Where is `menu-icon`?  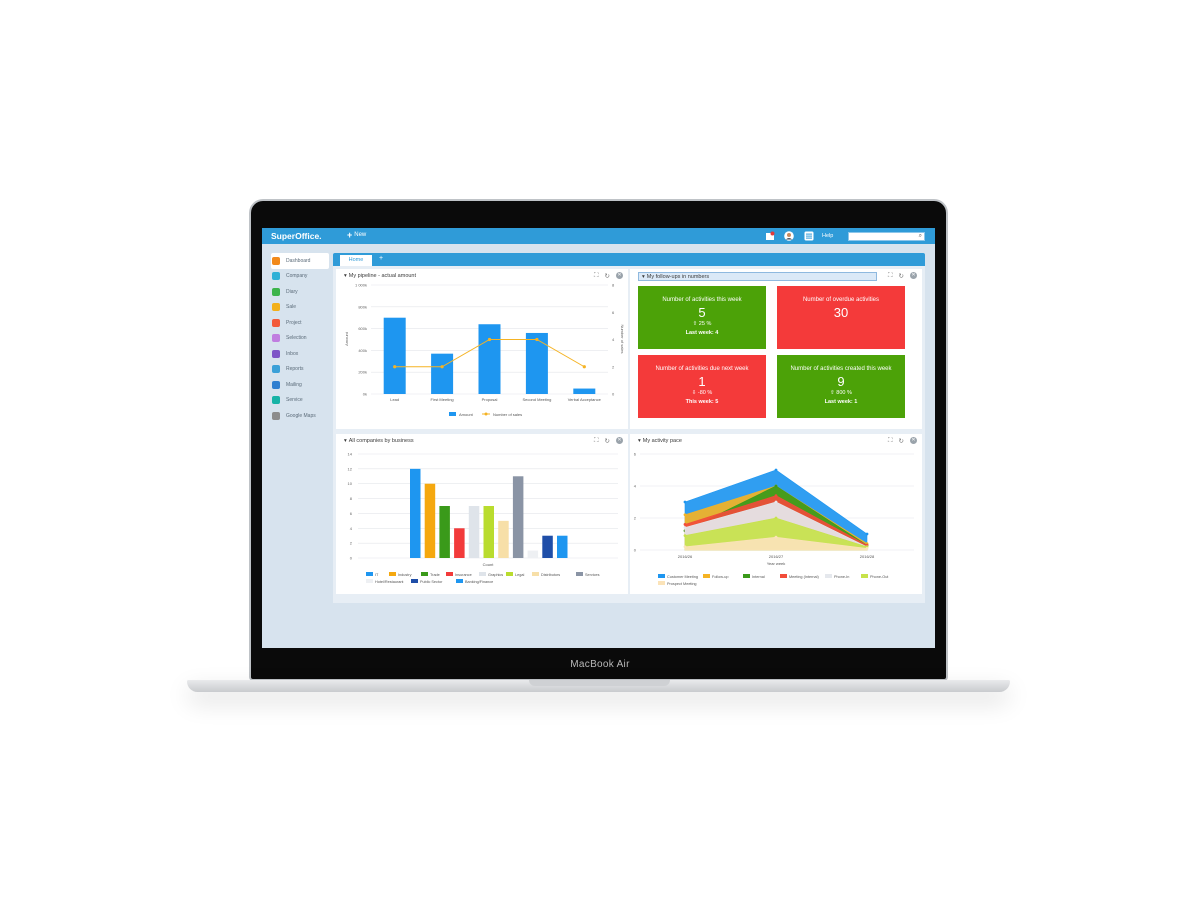 menu-icon is located at coordinates (809, 236).